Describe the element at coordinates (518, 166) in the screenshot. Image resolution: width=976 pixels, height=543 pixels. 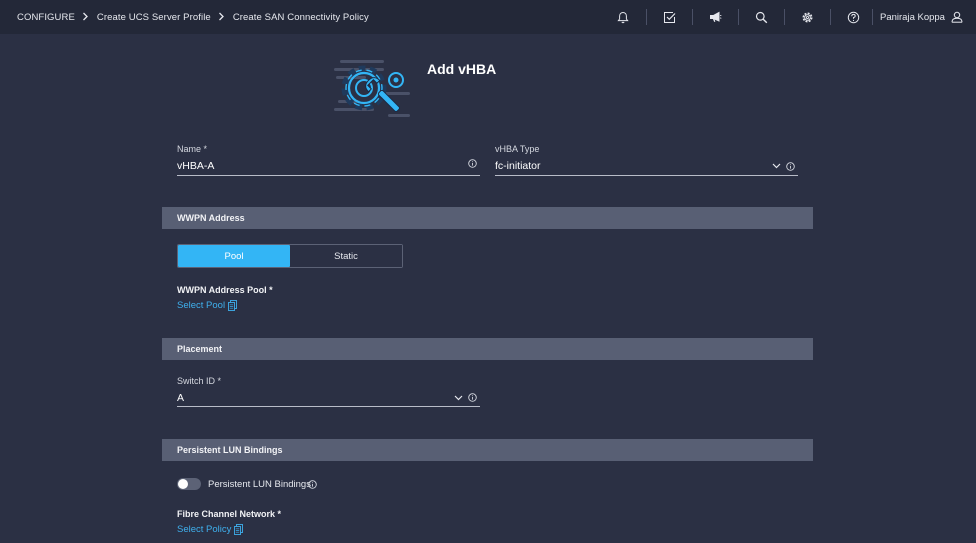
I see `vhba-type-select: fc-initiator` at that location.